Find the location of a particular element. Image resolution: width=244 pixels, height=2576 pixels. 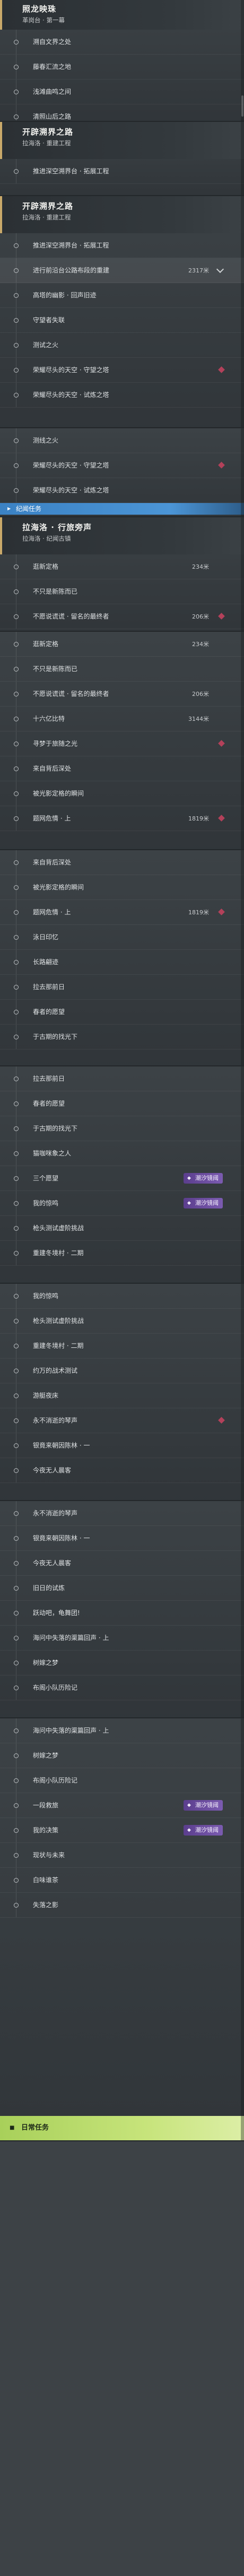

quest-label: 树嫁之梦 is located at coordinates (46, 1755).